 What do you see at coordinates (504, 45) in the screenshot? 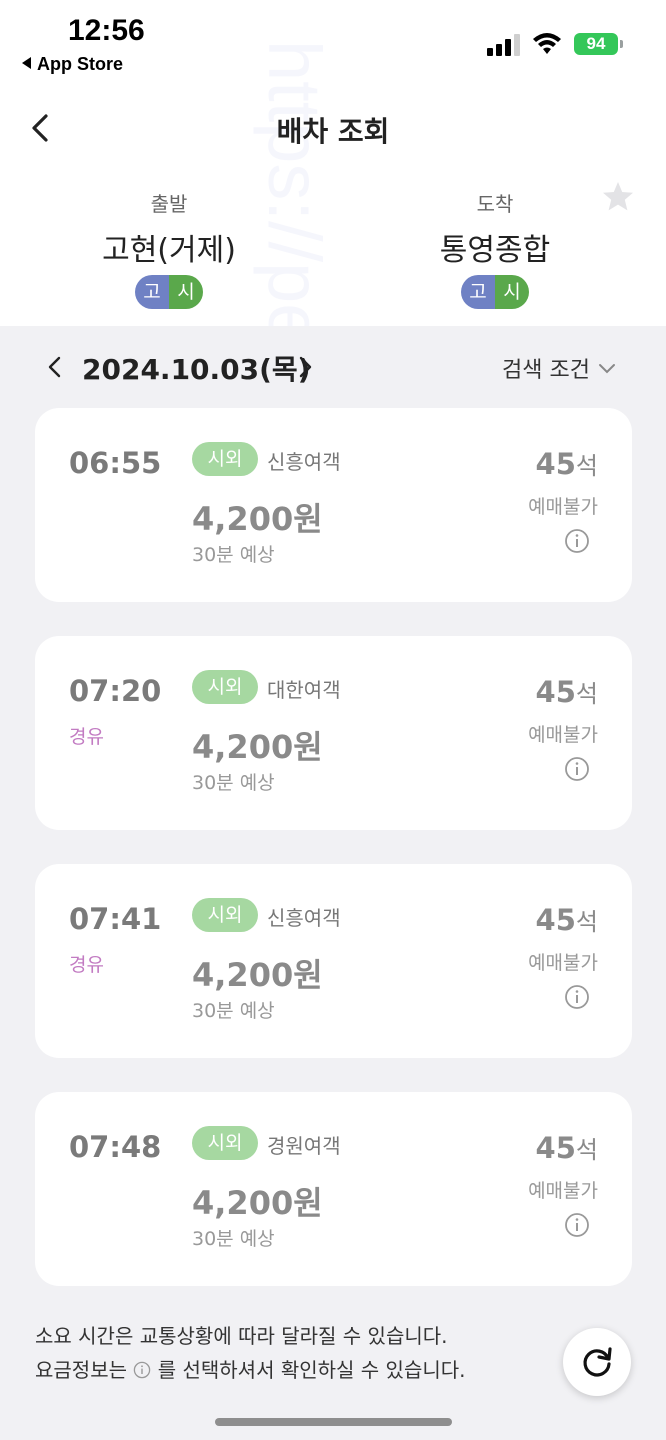
I see `cellular-signal-icon` at bounding box center [504, 45].